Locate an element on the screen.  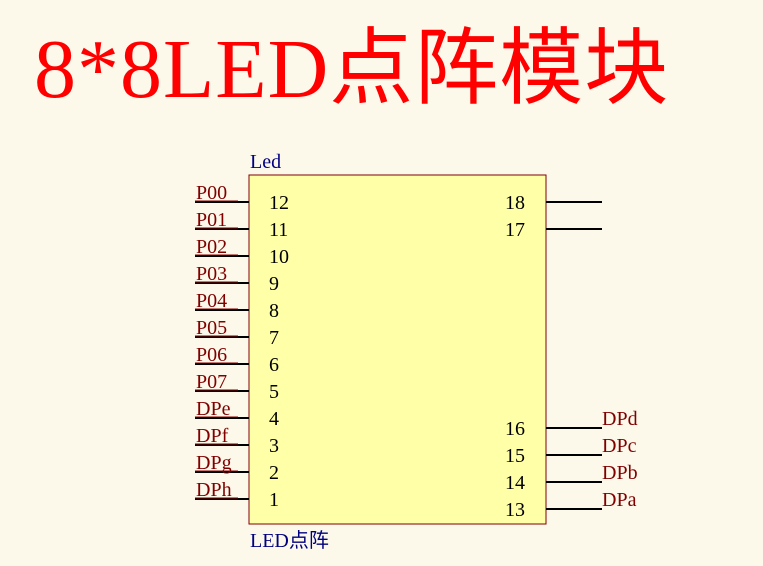
pin-number: 7 is located at coordinates (274, 338).